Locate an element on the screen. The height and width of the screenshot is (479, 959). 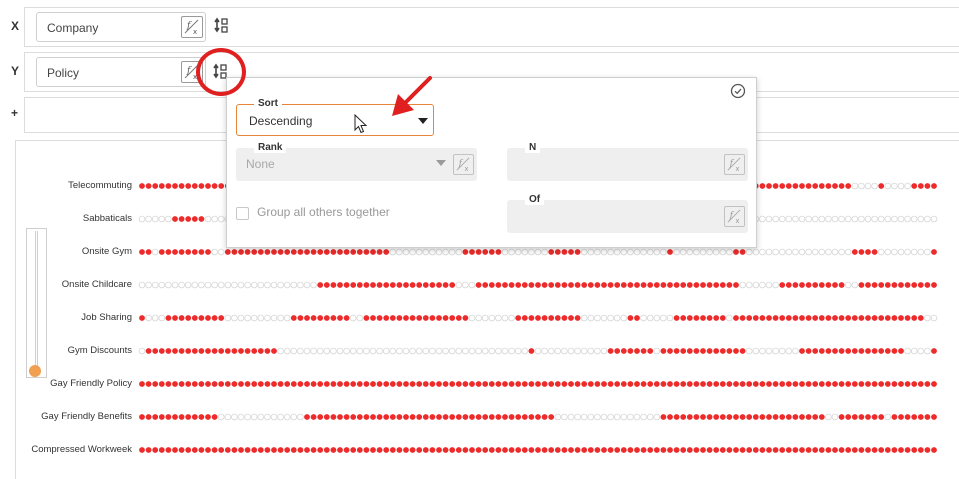
n-field: f x is located at coordinates (627, 164).